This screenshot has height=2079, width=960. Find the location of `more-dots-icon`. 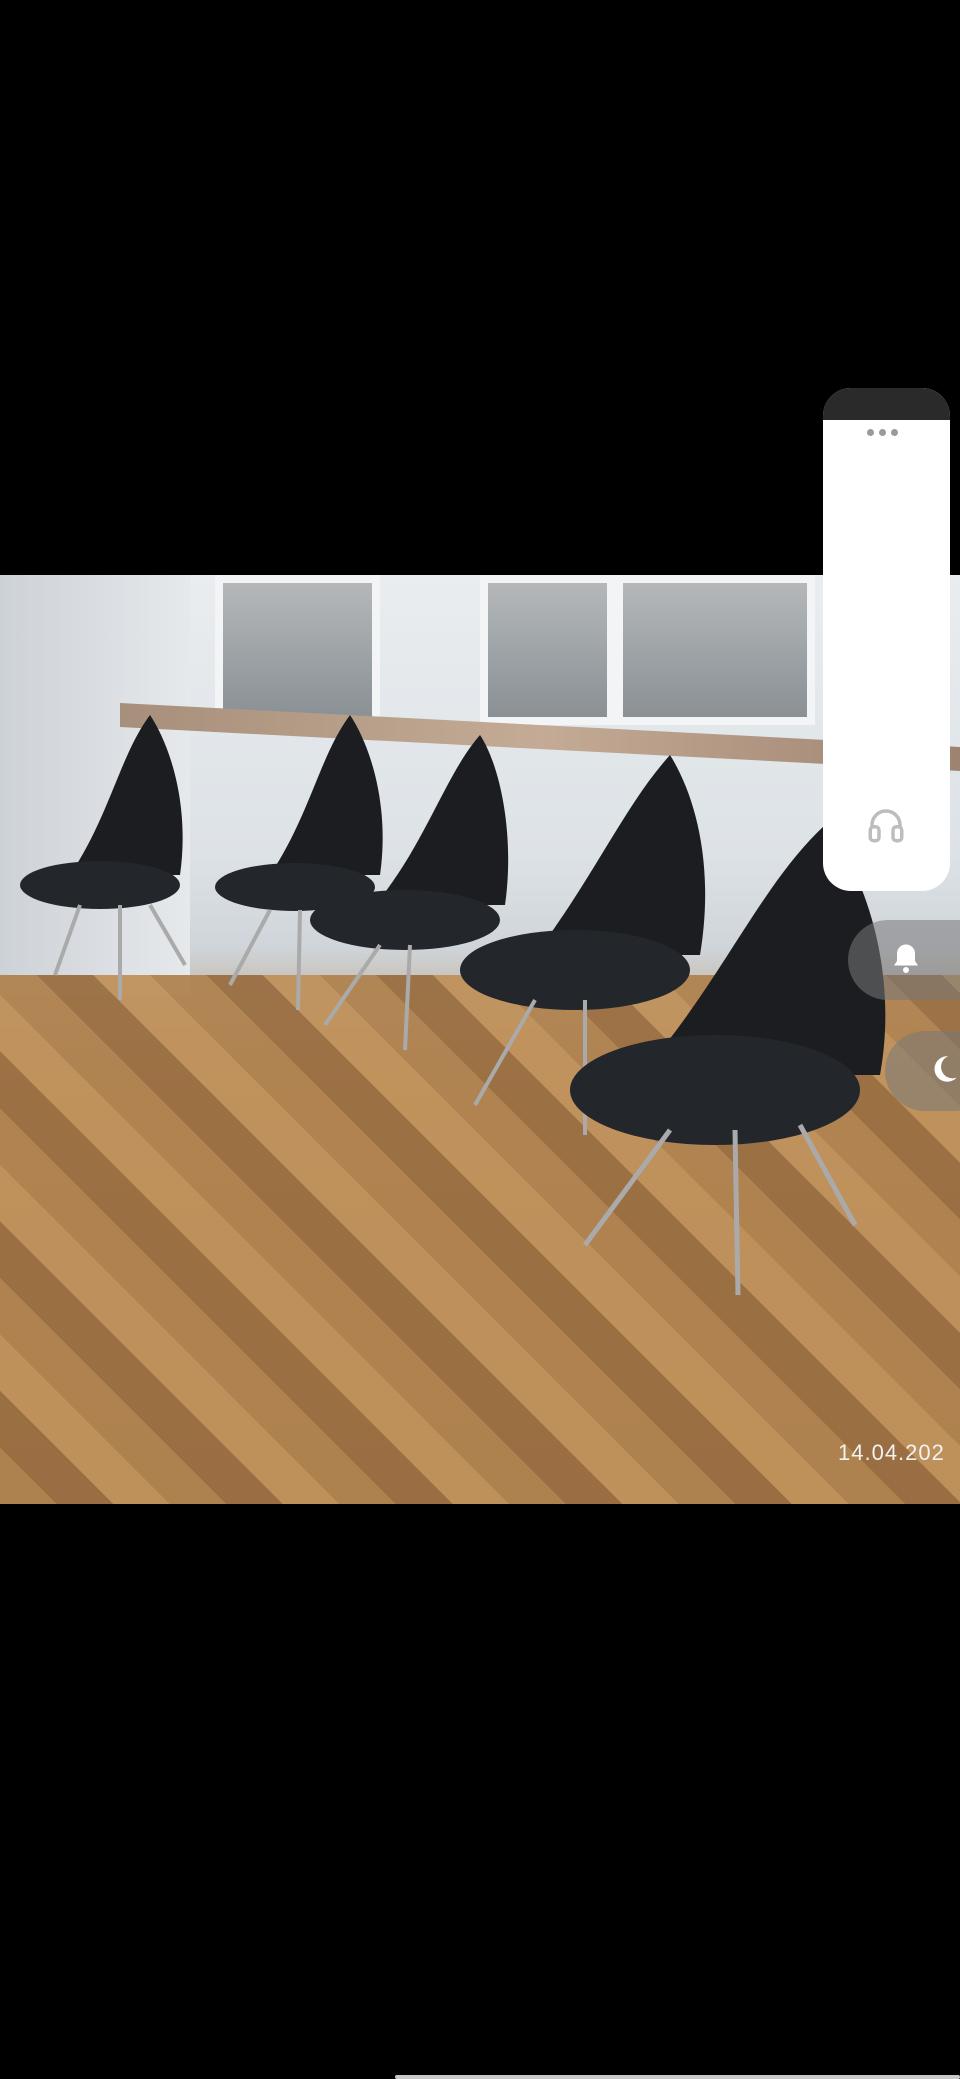

more-dots-icon is located at coordinates (882, 432).